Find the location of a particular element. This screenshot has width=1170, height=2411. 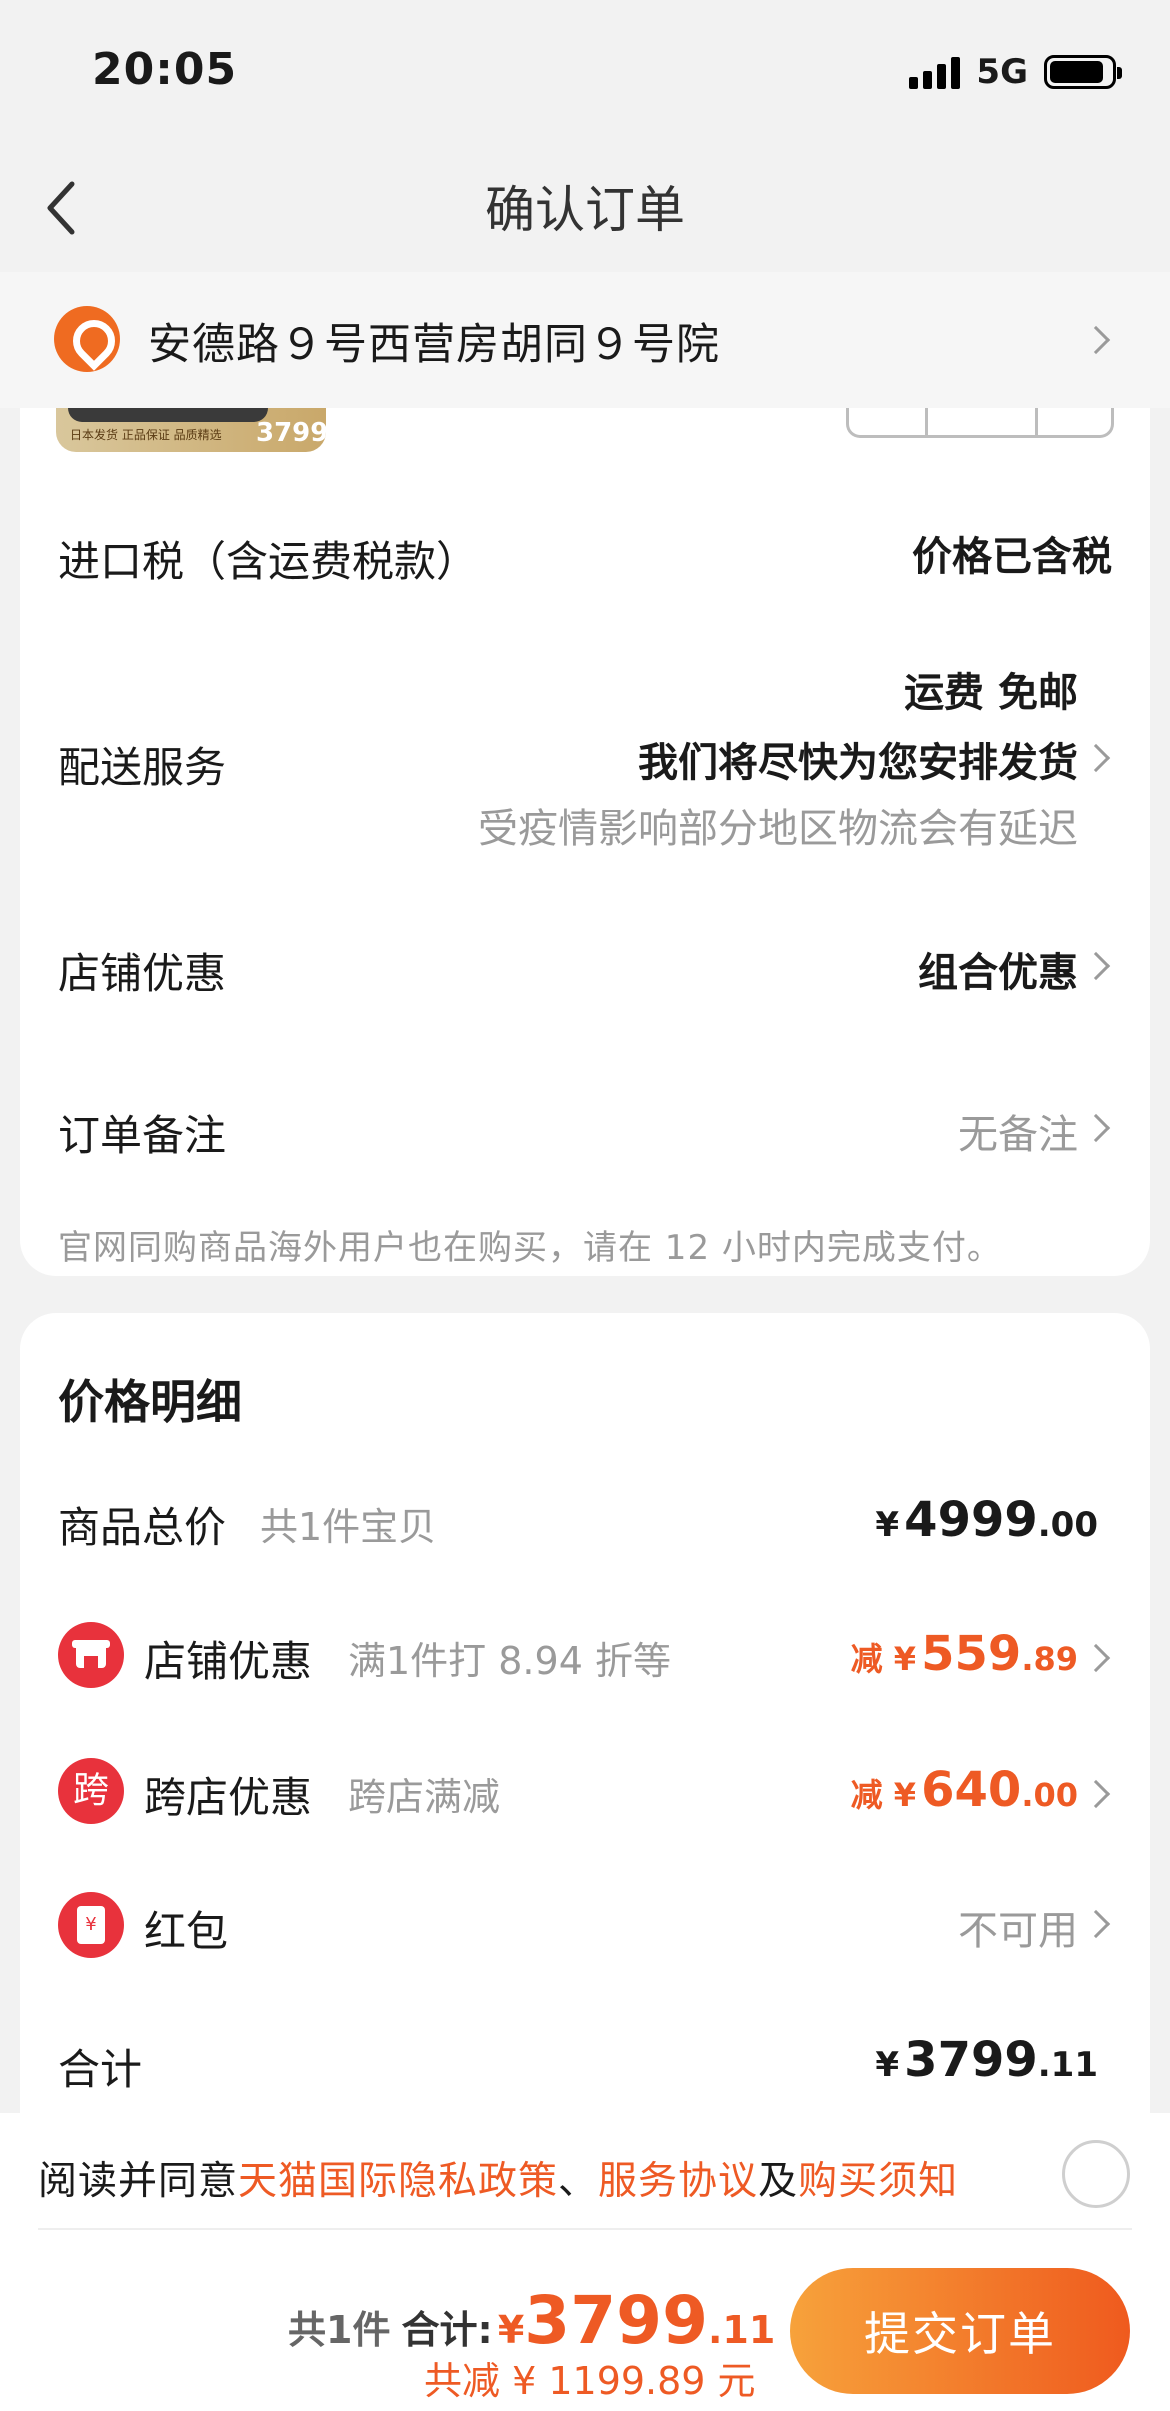

delivery-fee: 运费 免邮 is located at coordinates (991, 693).